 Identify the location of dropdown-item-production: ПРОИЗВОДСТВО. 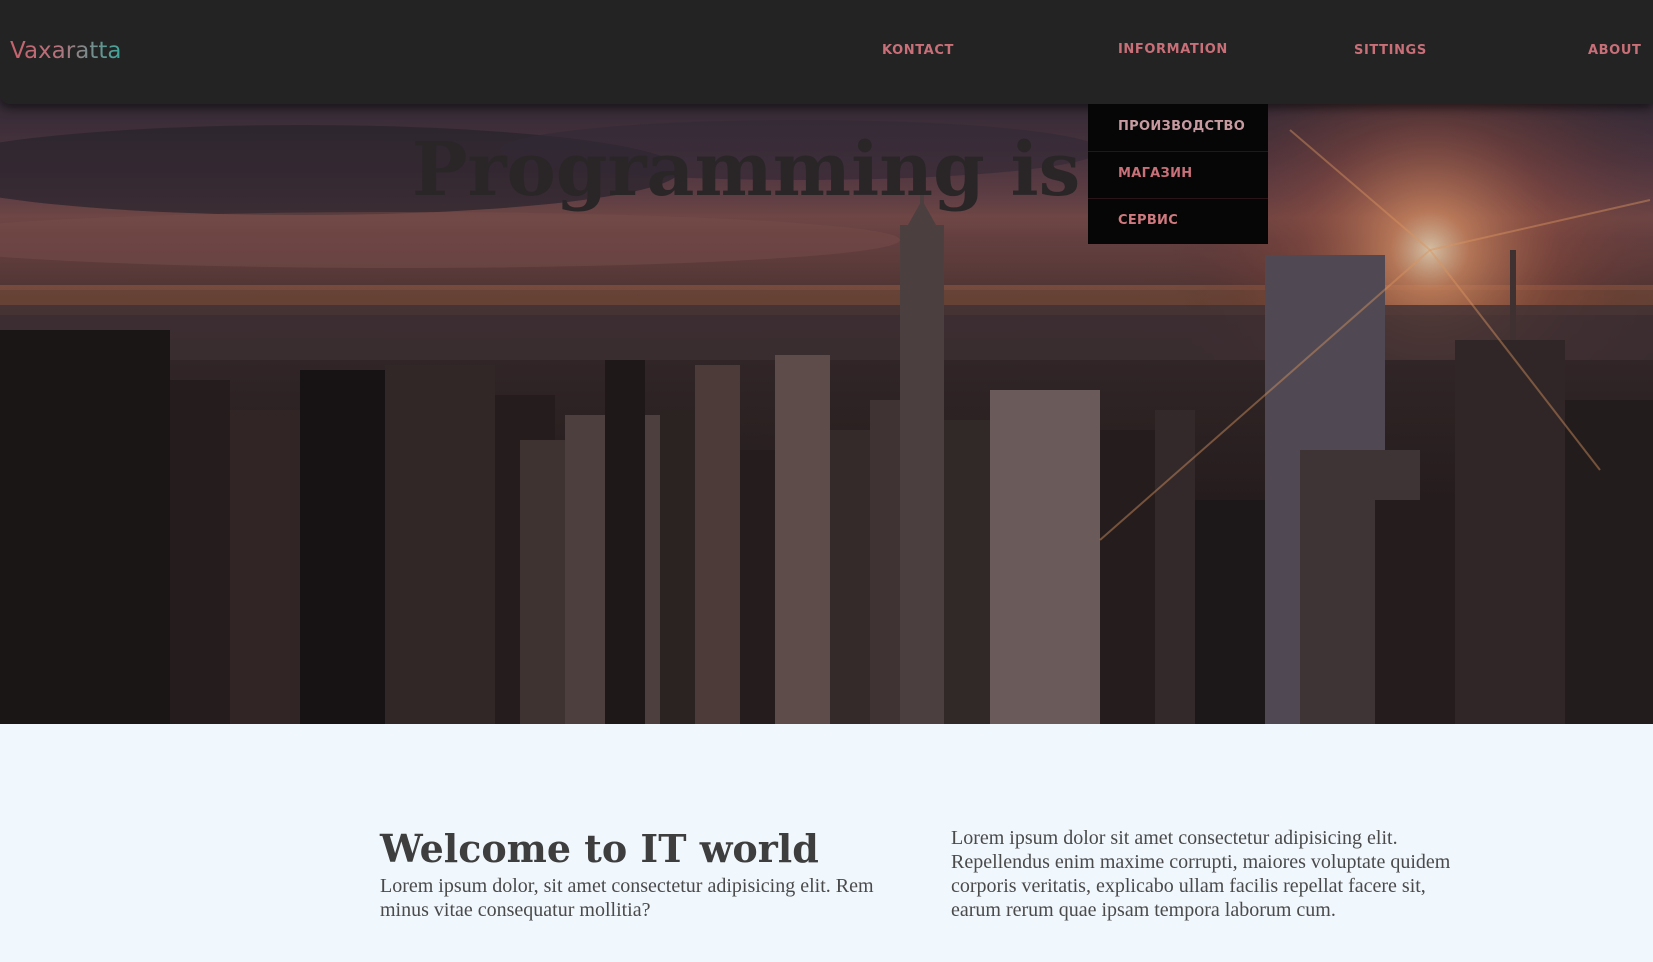
(1181, 127).